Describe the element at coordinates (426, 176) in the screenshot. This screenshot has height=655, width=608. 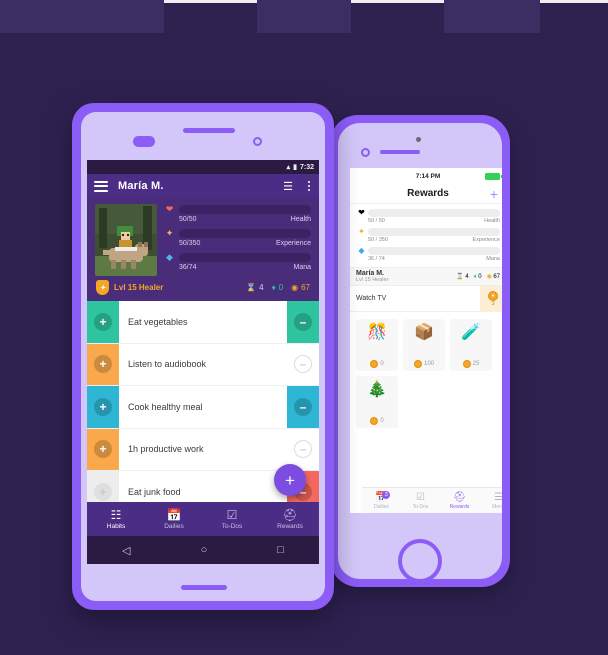
I see `iphone-status-bar: 7:14 PM` at that location.